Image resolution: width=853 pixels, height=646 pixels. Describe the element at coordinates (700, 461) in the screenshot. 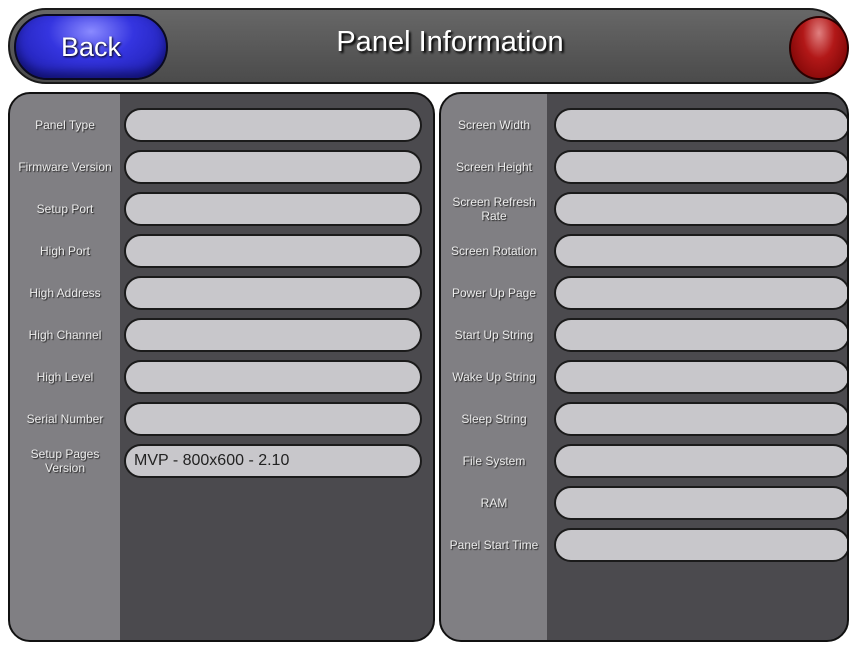

I see `file-system-field` at that location.